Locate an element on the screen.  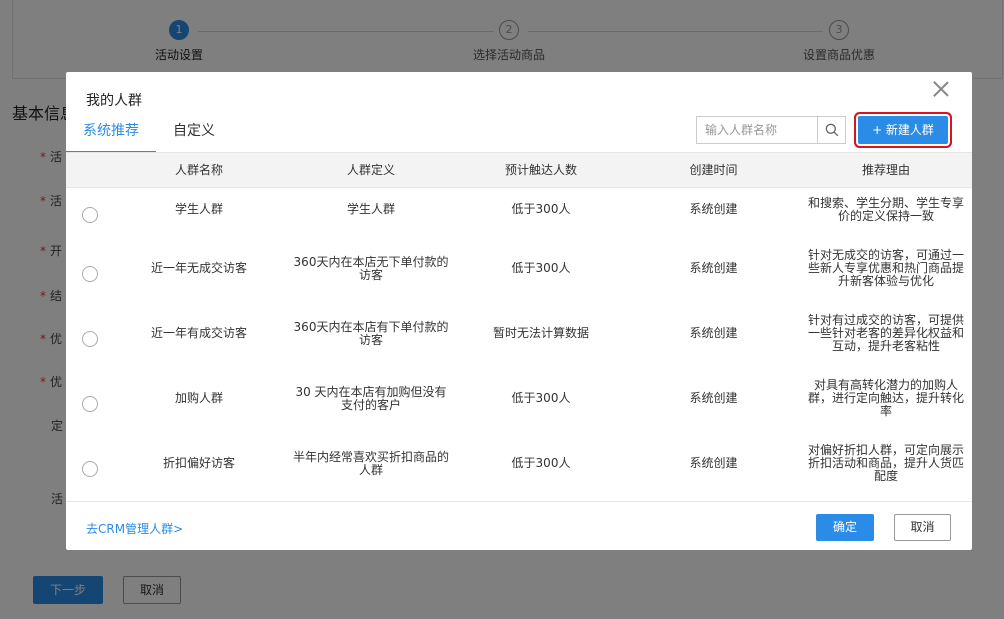
tab-system-recommend: 系统推荐 is located at coordinates (111, 130).